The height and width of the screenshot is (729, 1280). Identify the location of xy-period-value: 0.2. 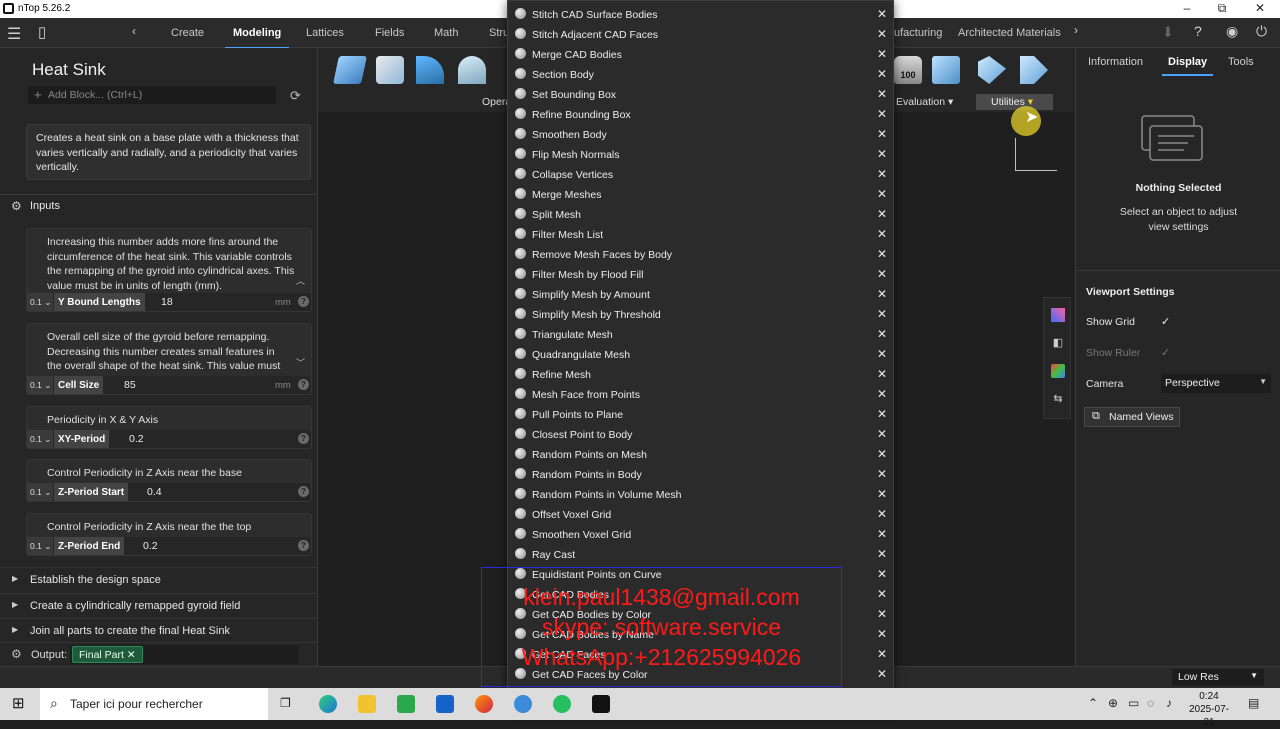
(136, 439).